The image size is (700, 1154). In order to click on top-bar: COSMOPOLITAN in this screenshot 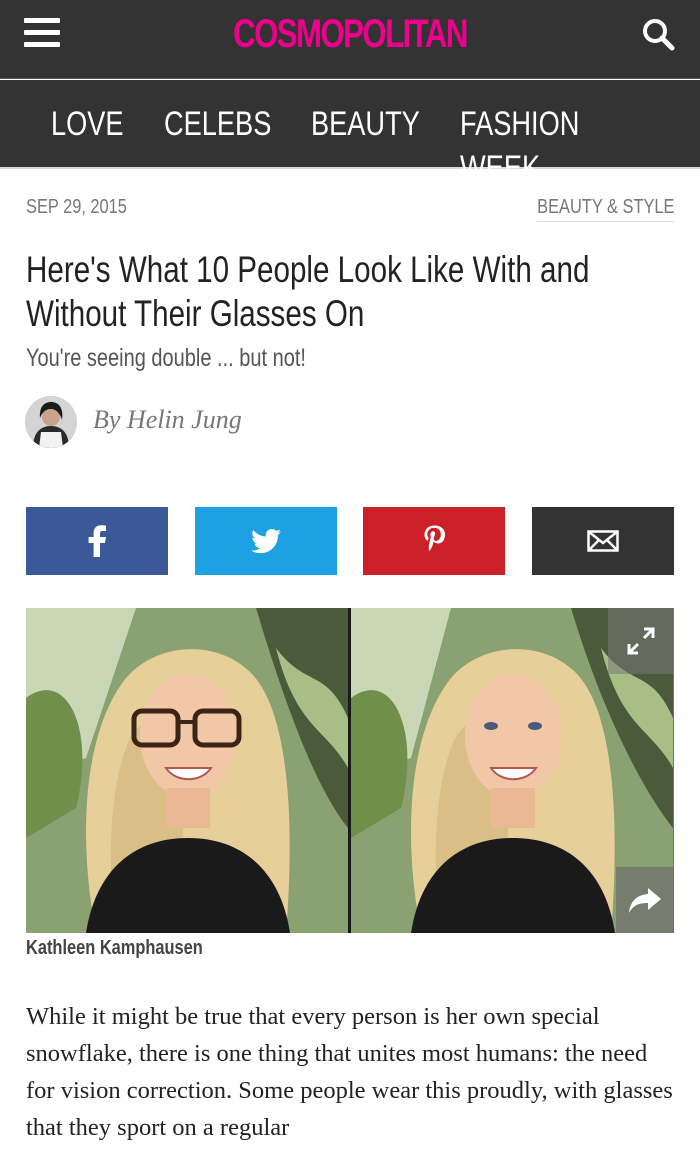, I will do `click(350, 39)`.